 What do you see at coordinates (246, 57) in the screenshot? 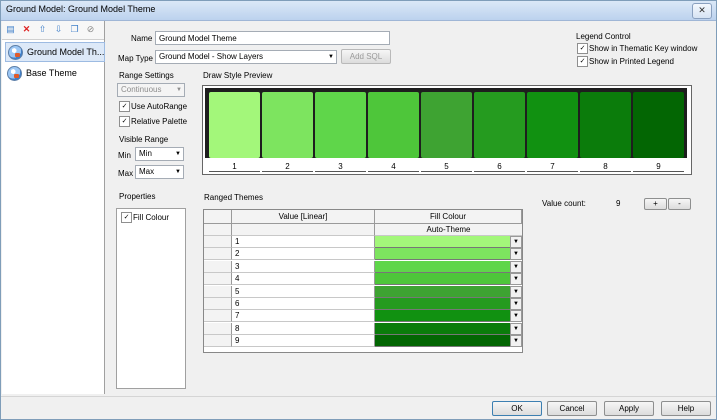
I see `map-type-select: Ground Model - Show Layers ▼` at bounding box center [246, 57].